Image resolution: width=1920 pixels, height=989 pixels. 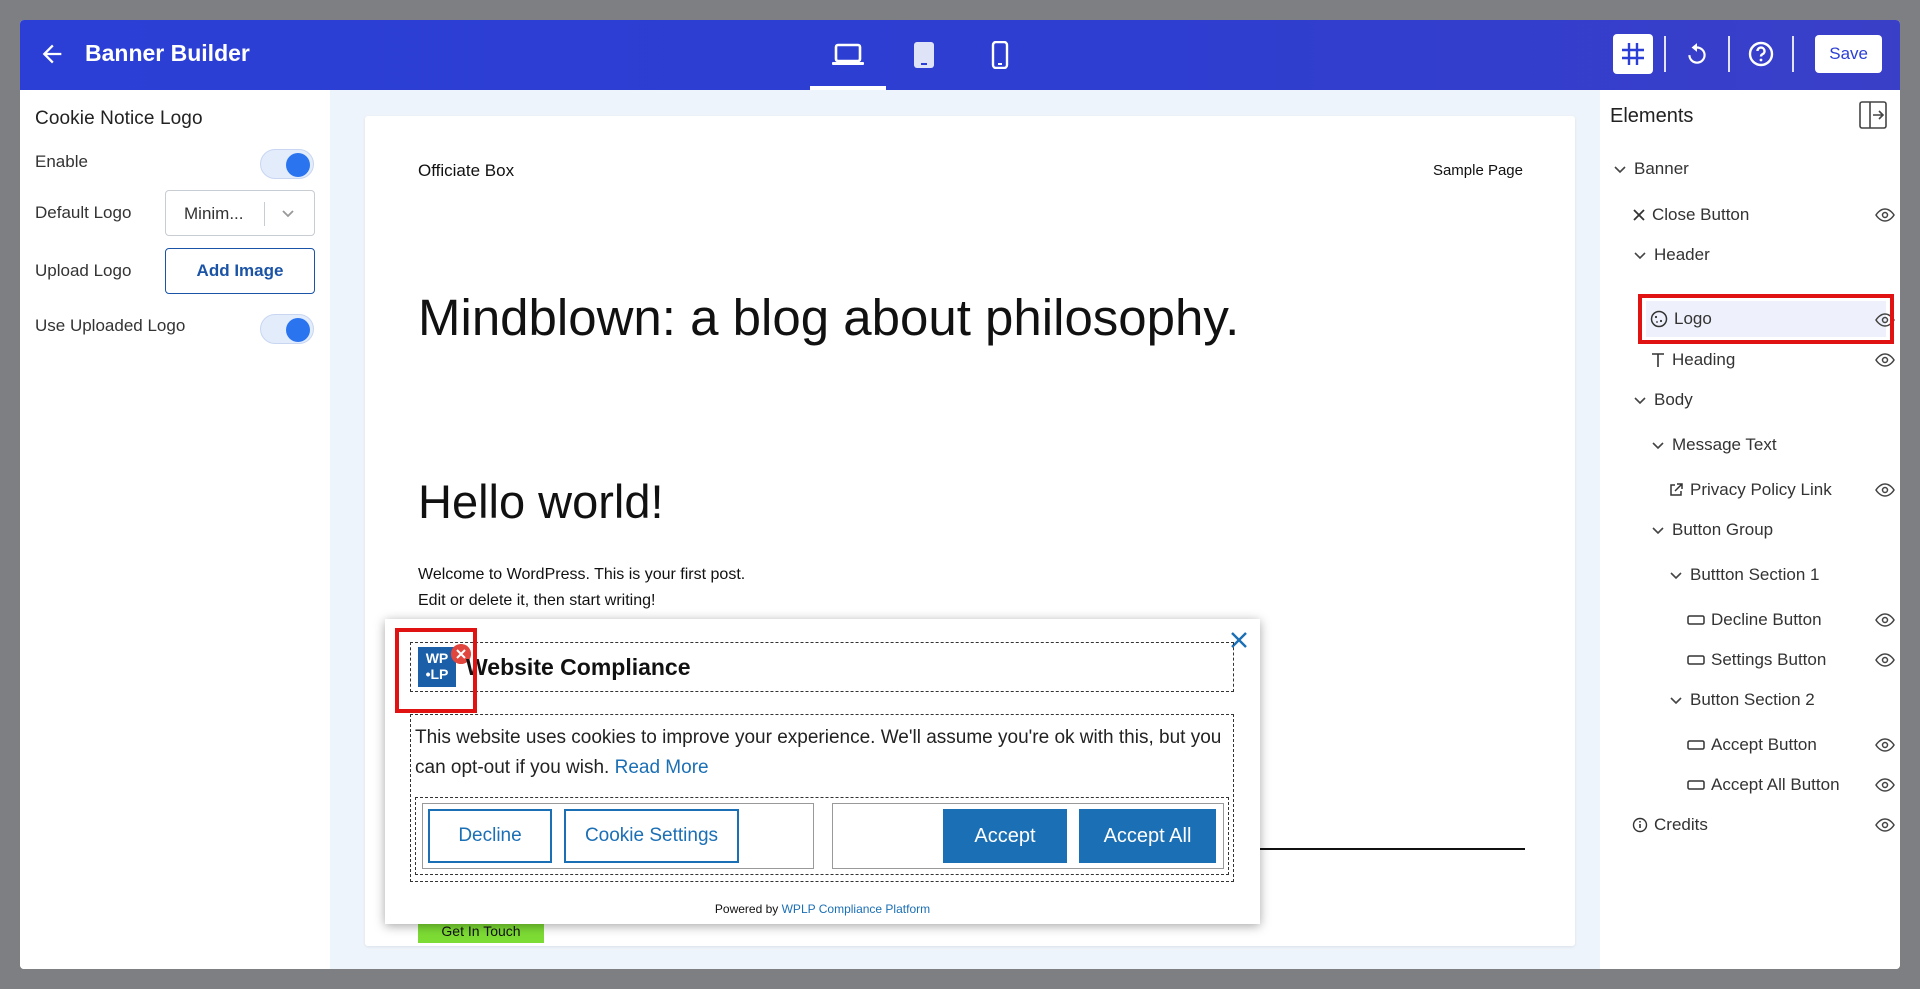 I want to click on text-icon, so click(x=1658, y=360).